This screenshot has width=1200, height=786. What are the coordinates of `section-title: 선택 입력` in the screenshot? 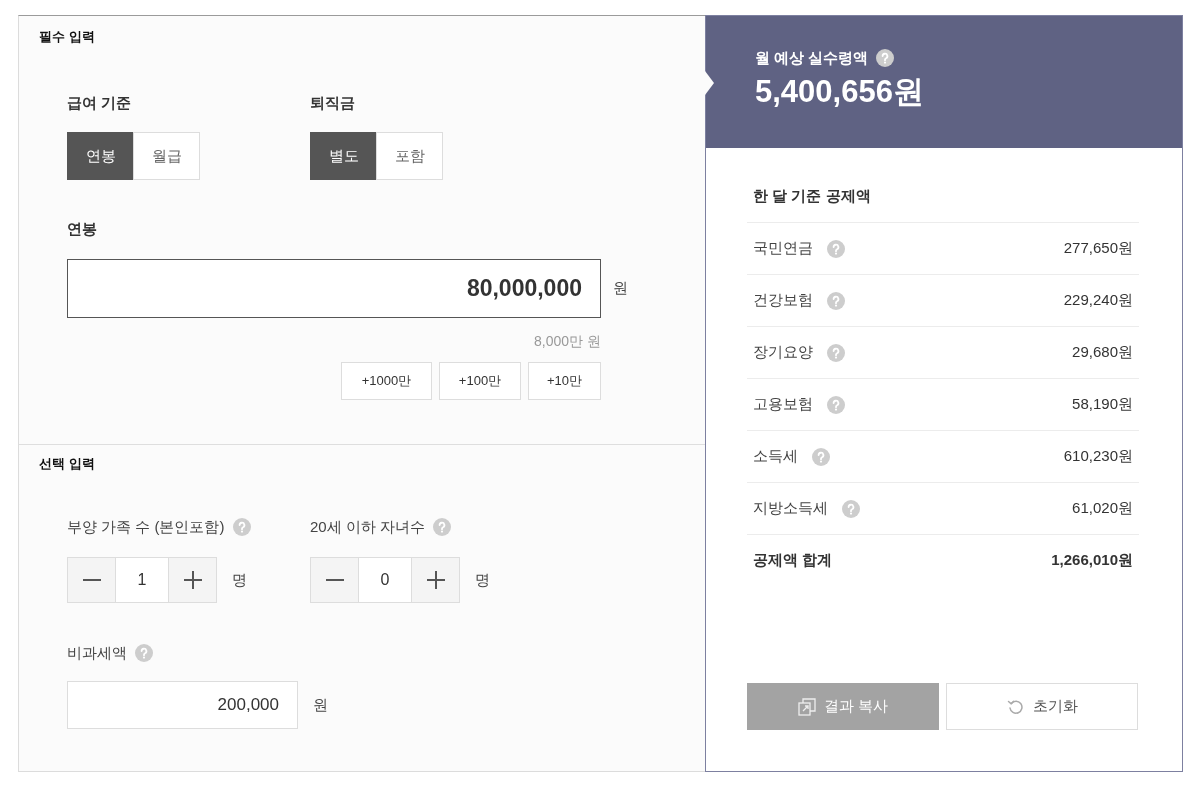 It's located at (67, 464).